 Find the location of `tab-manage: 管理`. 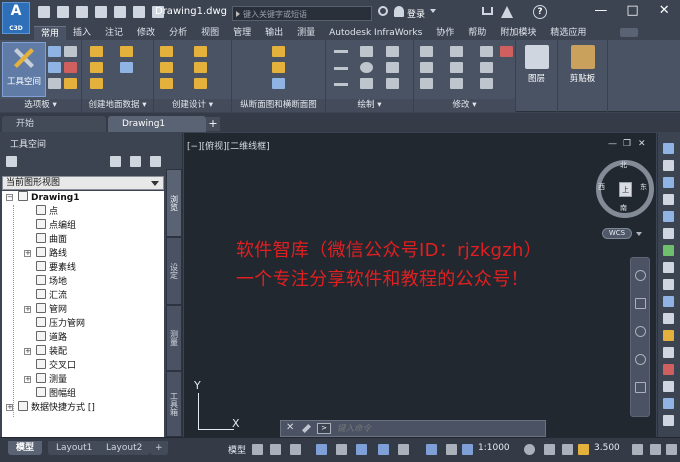

tab-manage: 管理 is located at coordinates (242, 33).